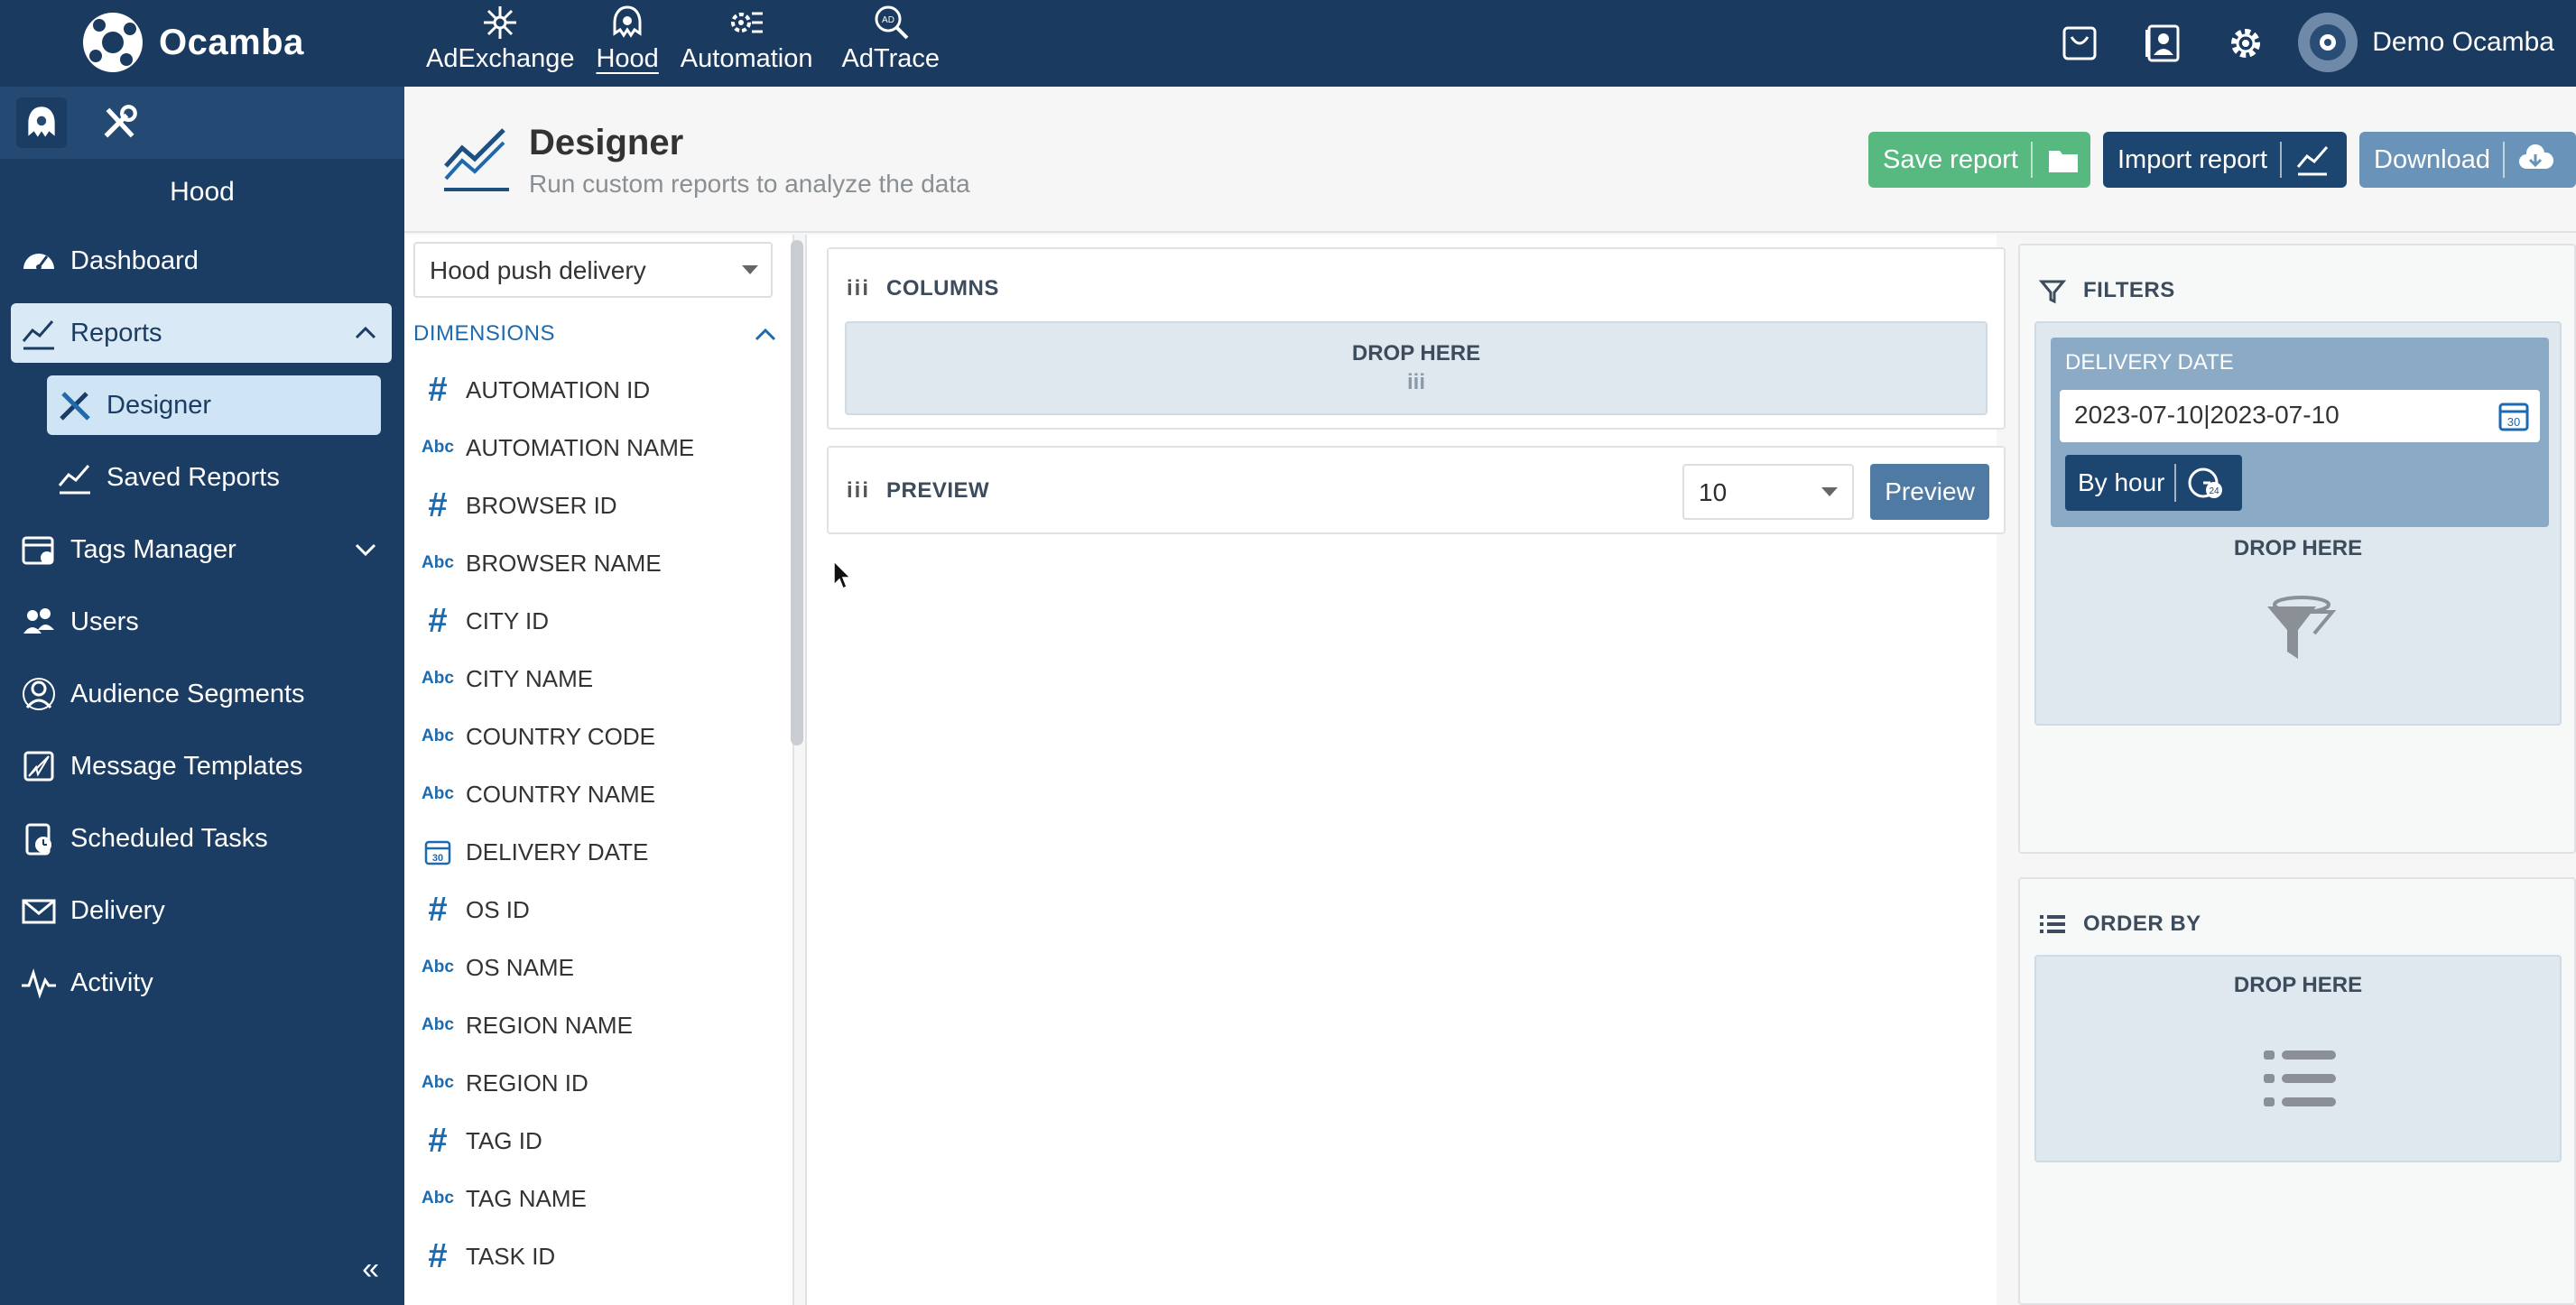 The height and width of the screenshot is (1305, 2576). I want to click on granularity-button: By hour 24, so click(2153, 483).